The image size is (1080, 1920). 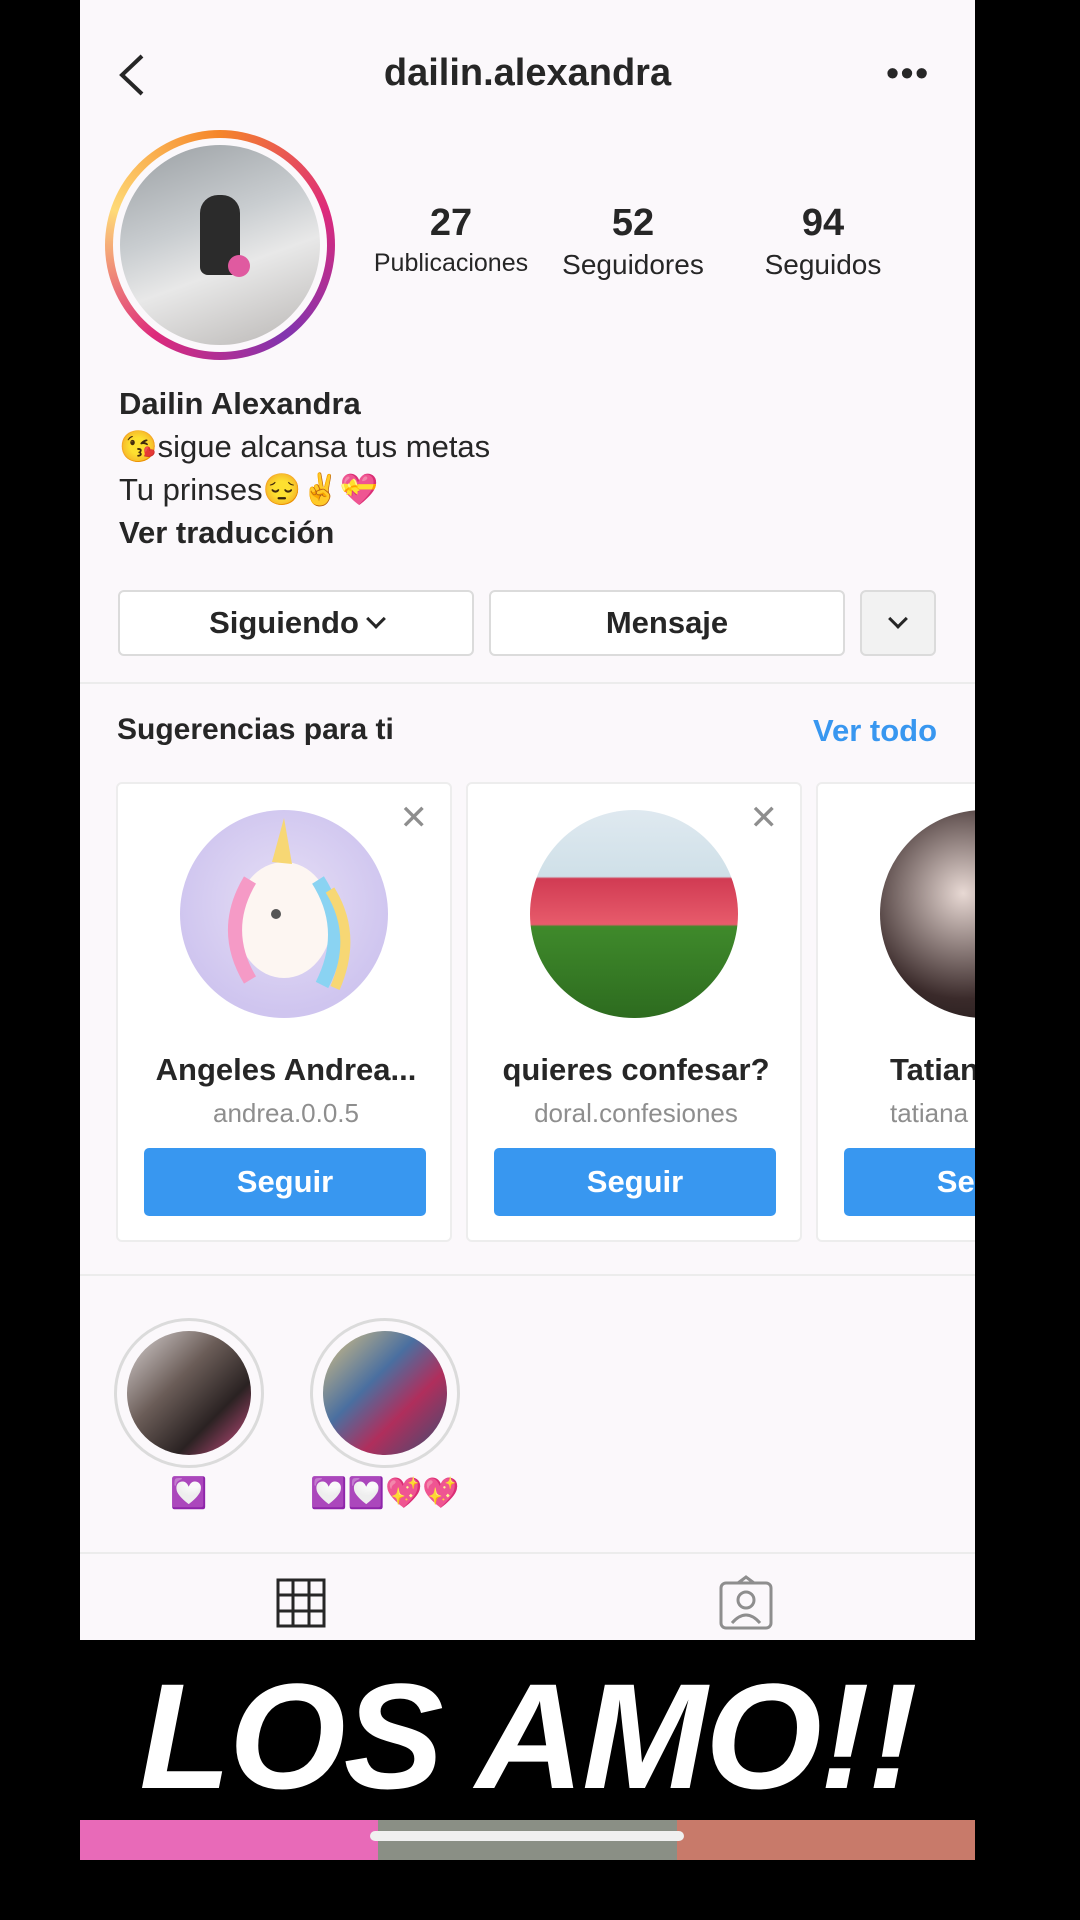 What do you see at coordinates (929, 1113) in the screenshot?
I see `suggestion-username: tatiana` at bounding box center [929, 1113].